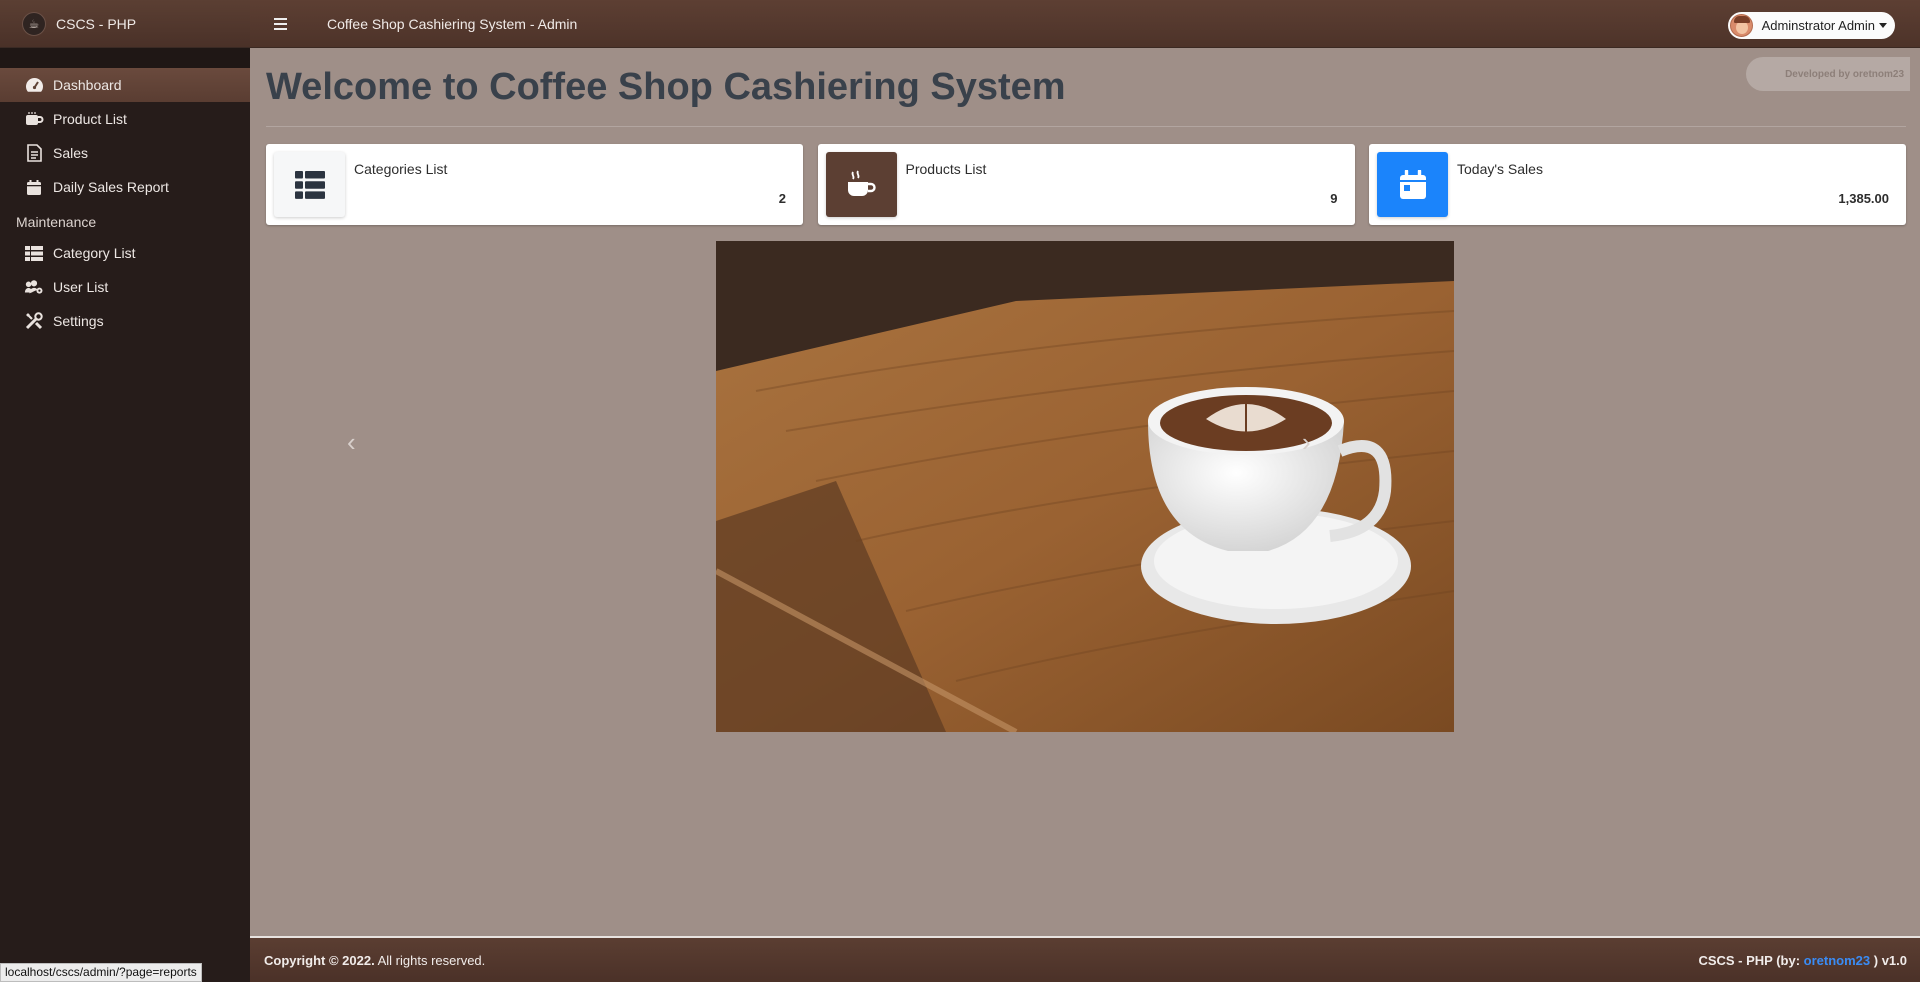  I want to click on card-value: 1,385.00, so click(1863, 198).